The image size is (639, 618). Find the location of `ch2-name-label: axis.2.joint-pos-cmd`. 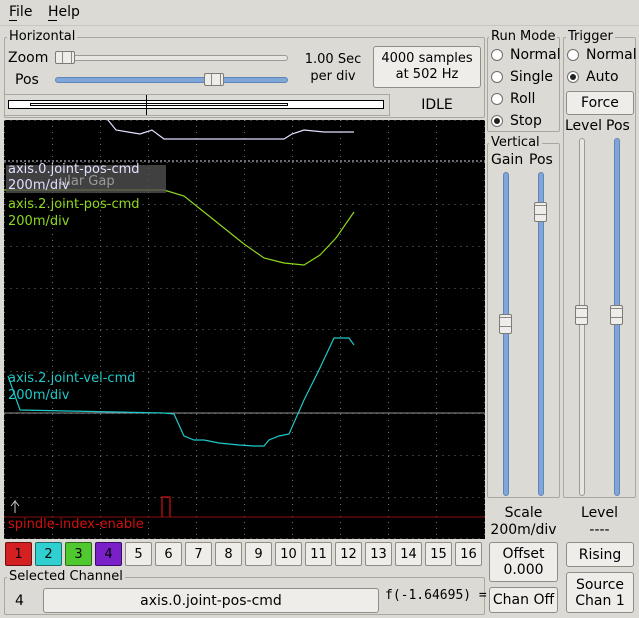

ch2-name-label: axis.2.joint-pos-cmd is located at coordinates (74, 204).